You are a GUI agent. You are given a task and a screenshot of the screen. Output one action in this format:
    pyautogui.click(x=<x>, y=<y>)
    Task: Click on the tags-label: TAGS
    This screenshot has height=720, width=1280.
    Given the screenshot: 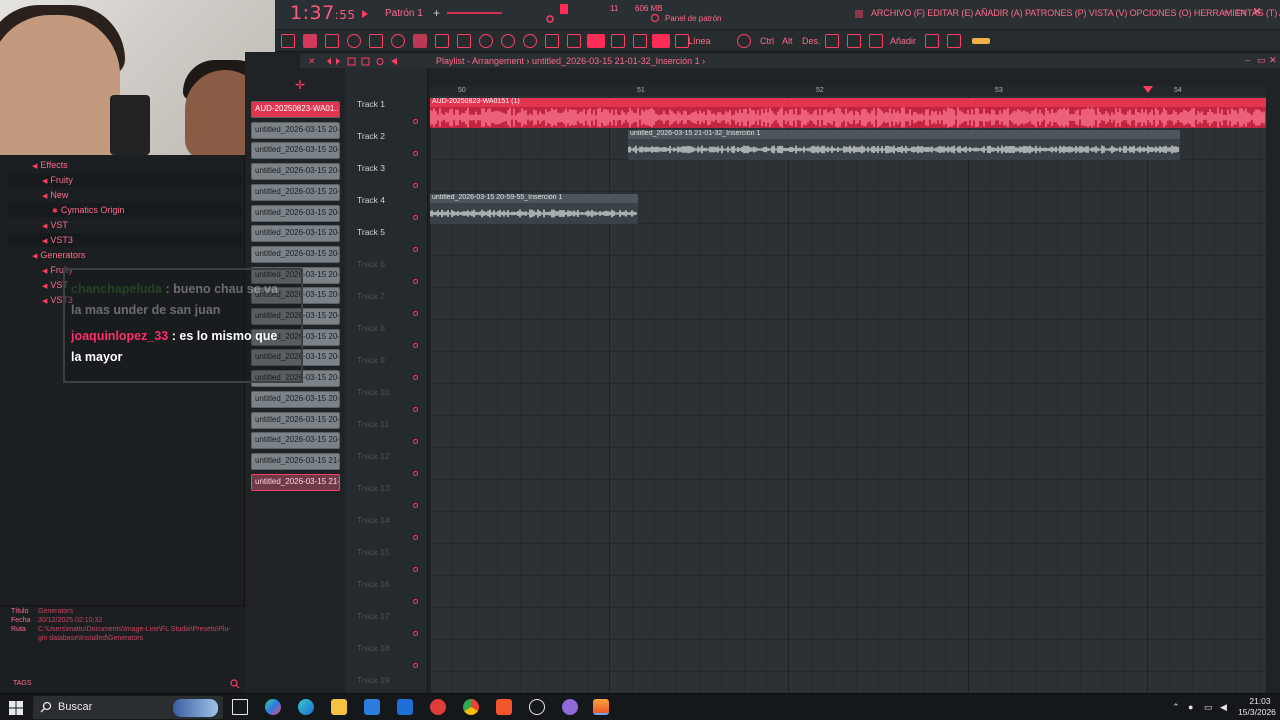 What is the action you would take?
    pyautogui.click(x=22, y=683)
    